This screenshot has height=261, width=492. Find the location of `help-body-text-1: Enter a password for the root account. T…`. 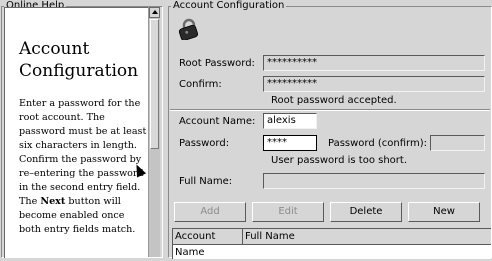

help-body-text-1: Enter a password for the root account. T… is located at coordinates (83, 152).